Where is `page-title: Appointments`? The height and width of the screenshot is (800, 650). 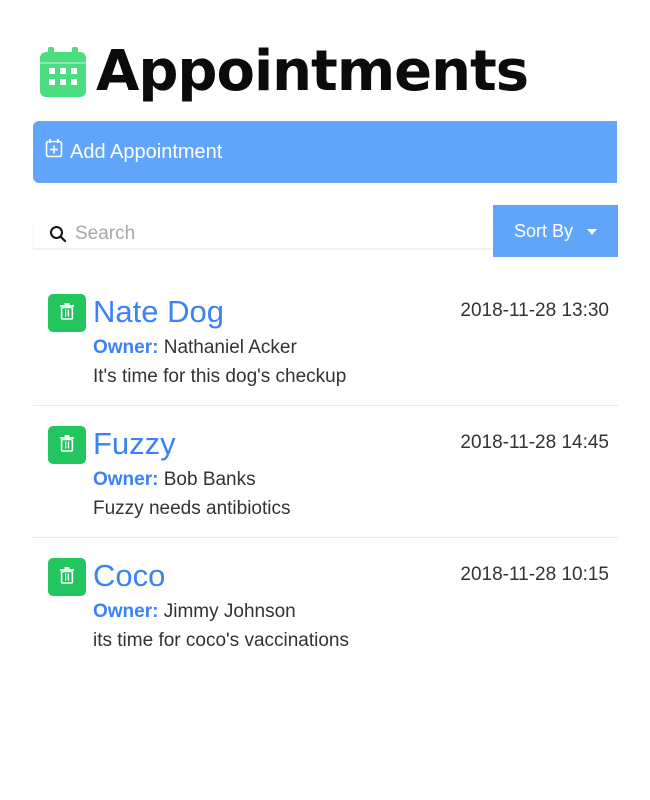
page-title: Appointments is located at coordinates (312, 71).